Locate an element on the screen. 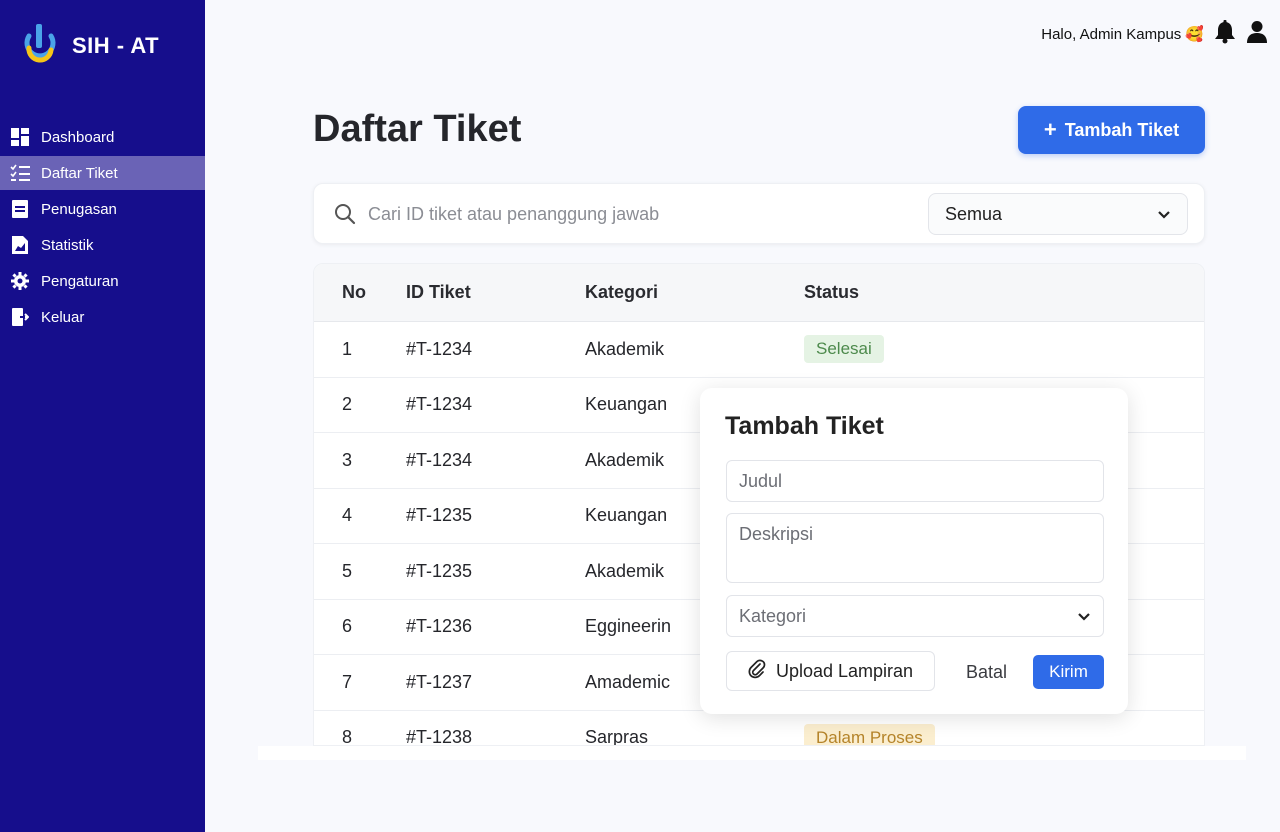  cell-id: #T-1238 is located at coordinates (439, 736).